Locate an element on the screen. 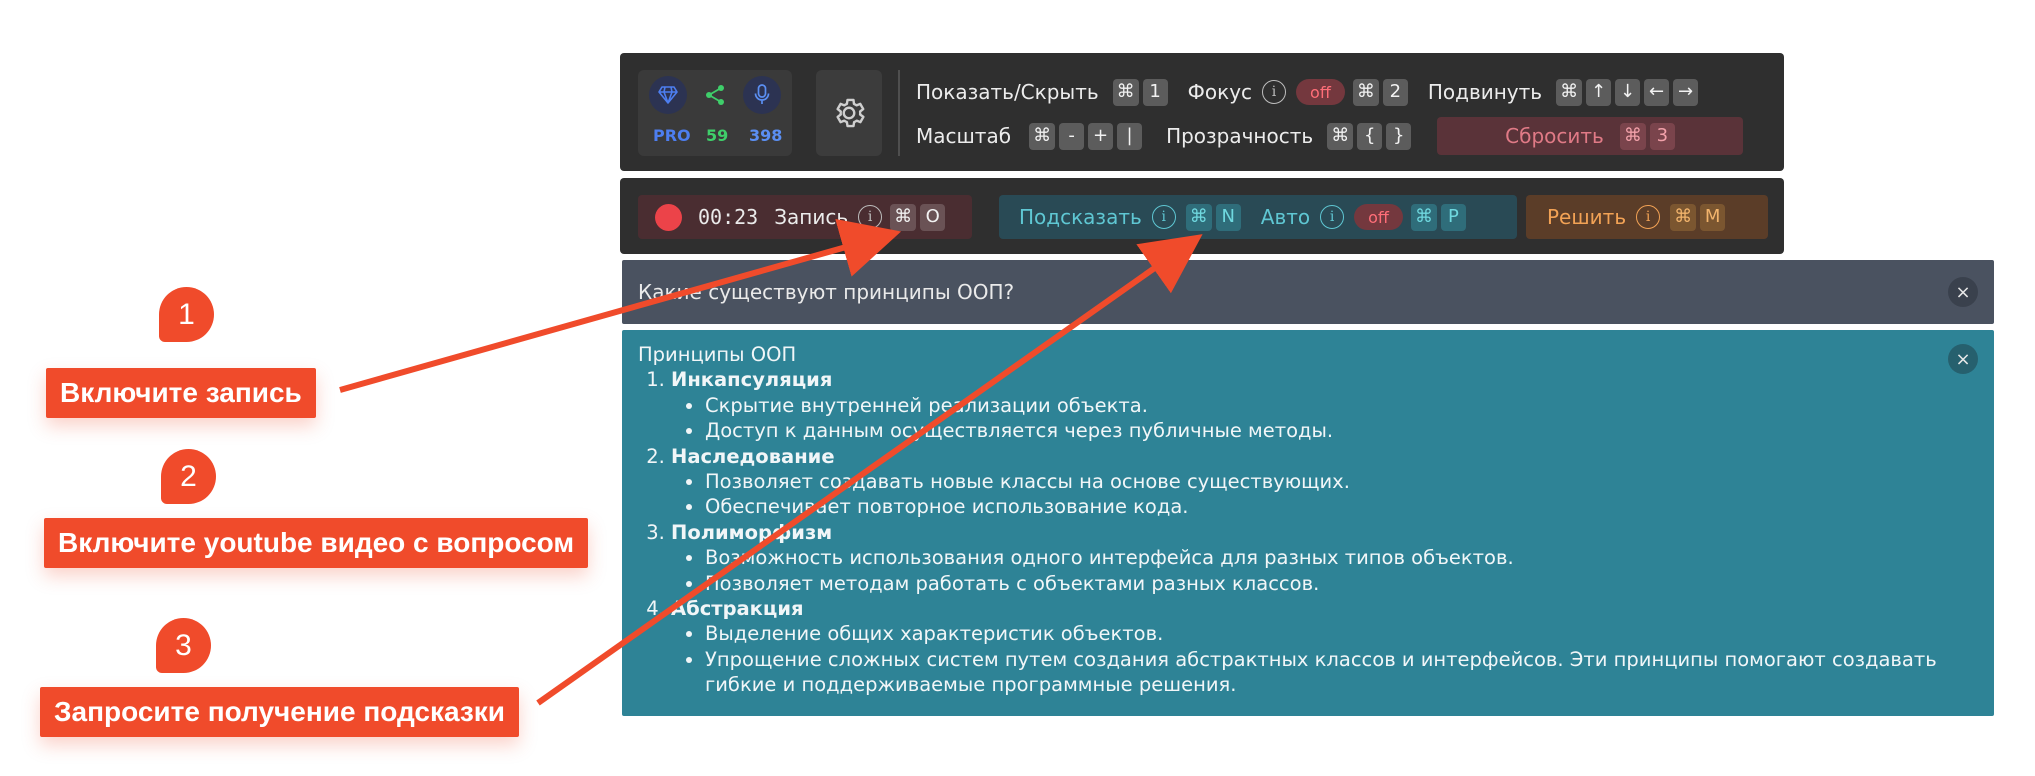 This screenshot has width=2035, height=776. step-2-callout: Включите youtube видео с вопросом is located at coordinates (316, 543).